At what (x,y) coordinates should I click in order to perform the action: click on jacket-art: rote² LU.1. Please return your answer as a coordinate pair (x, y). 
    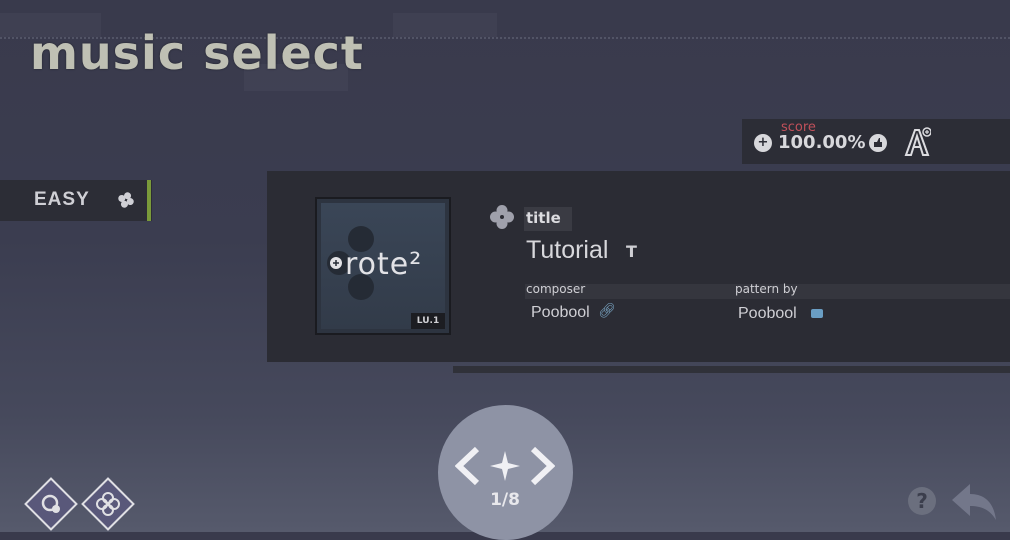
    Looking at the image, I should click on (383, 266).